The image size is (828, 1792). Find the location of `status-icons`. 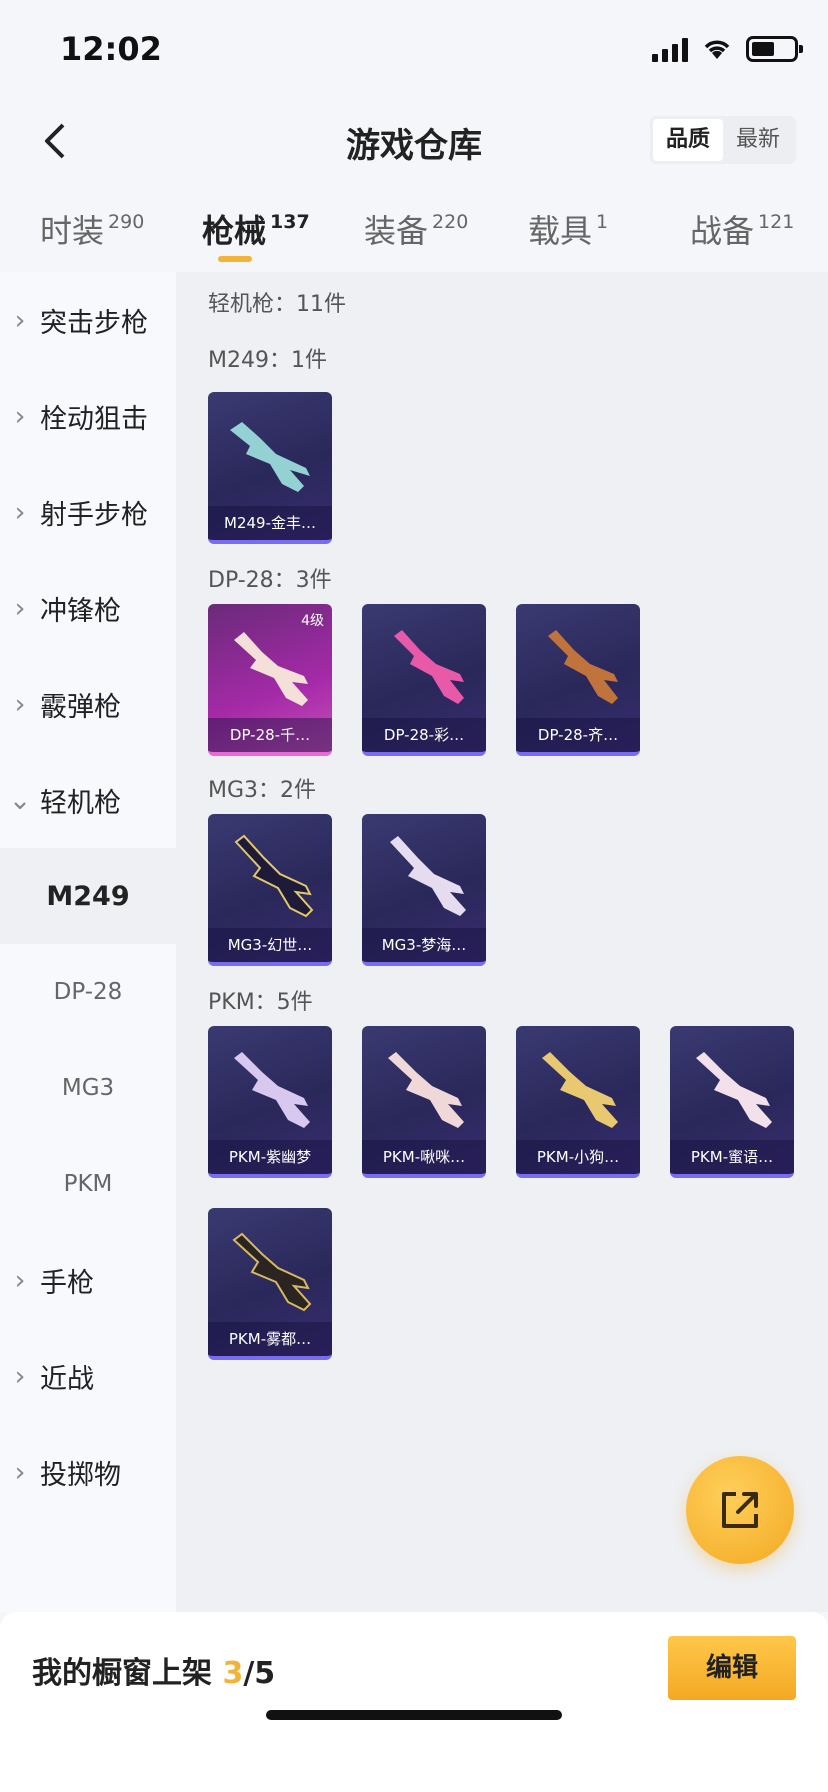

status-icons is located at coordinates (727, 49).